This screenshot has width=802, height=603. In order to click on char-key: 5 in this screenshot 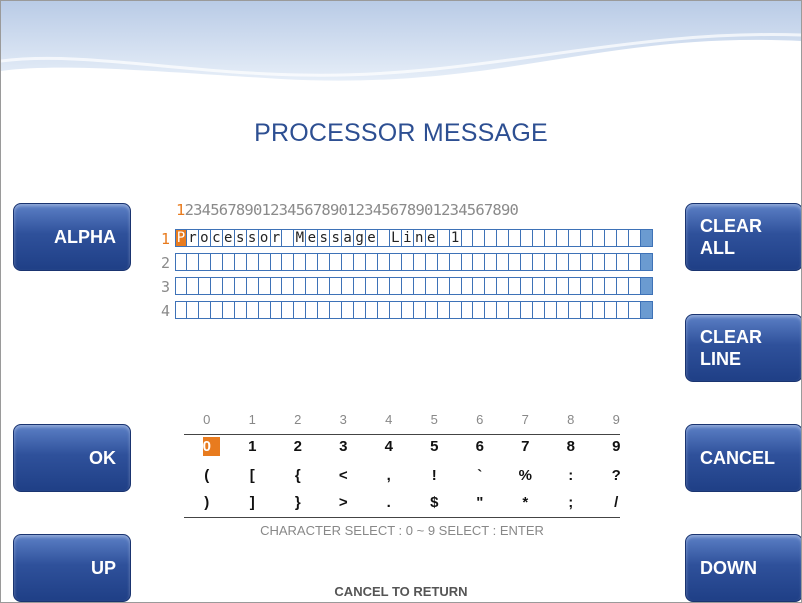, I will do `click(435, 446)`.